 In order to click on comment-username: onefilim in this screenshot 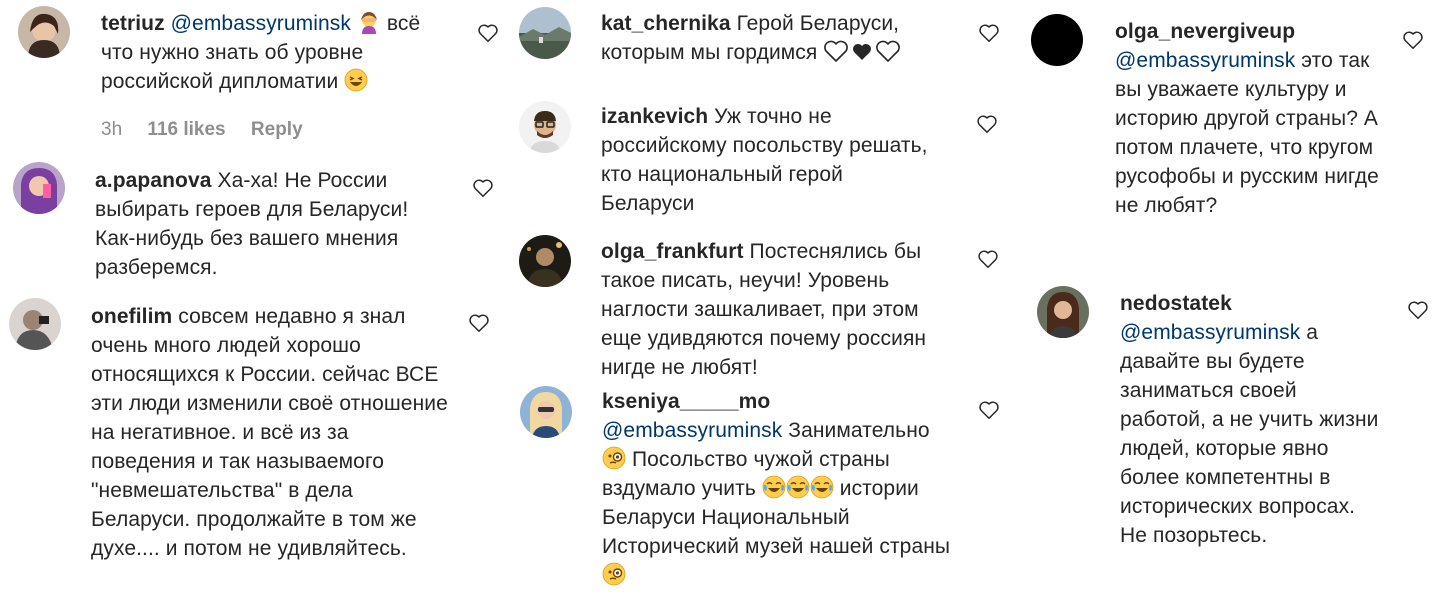, I will do `click(131, 316)`.